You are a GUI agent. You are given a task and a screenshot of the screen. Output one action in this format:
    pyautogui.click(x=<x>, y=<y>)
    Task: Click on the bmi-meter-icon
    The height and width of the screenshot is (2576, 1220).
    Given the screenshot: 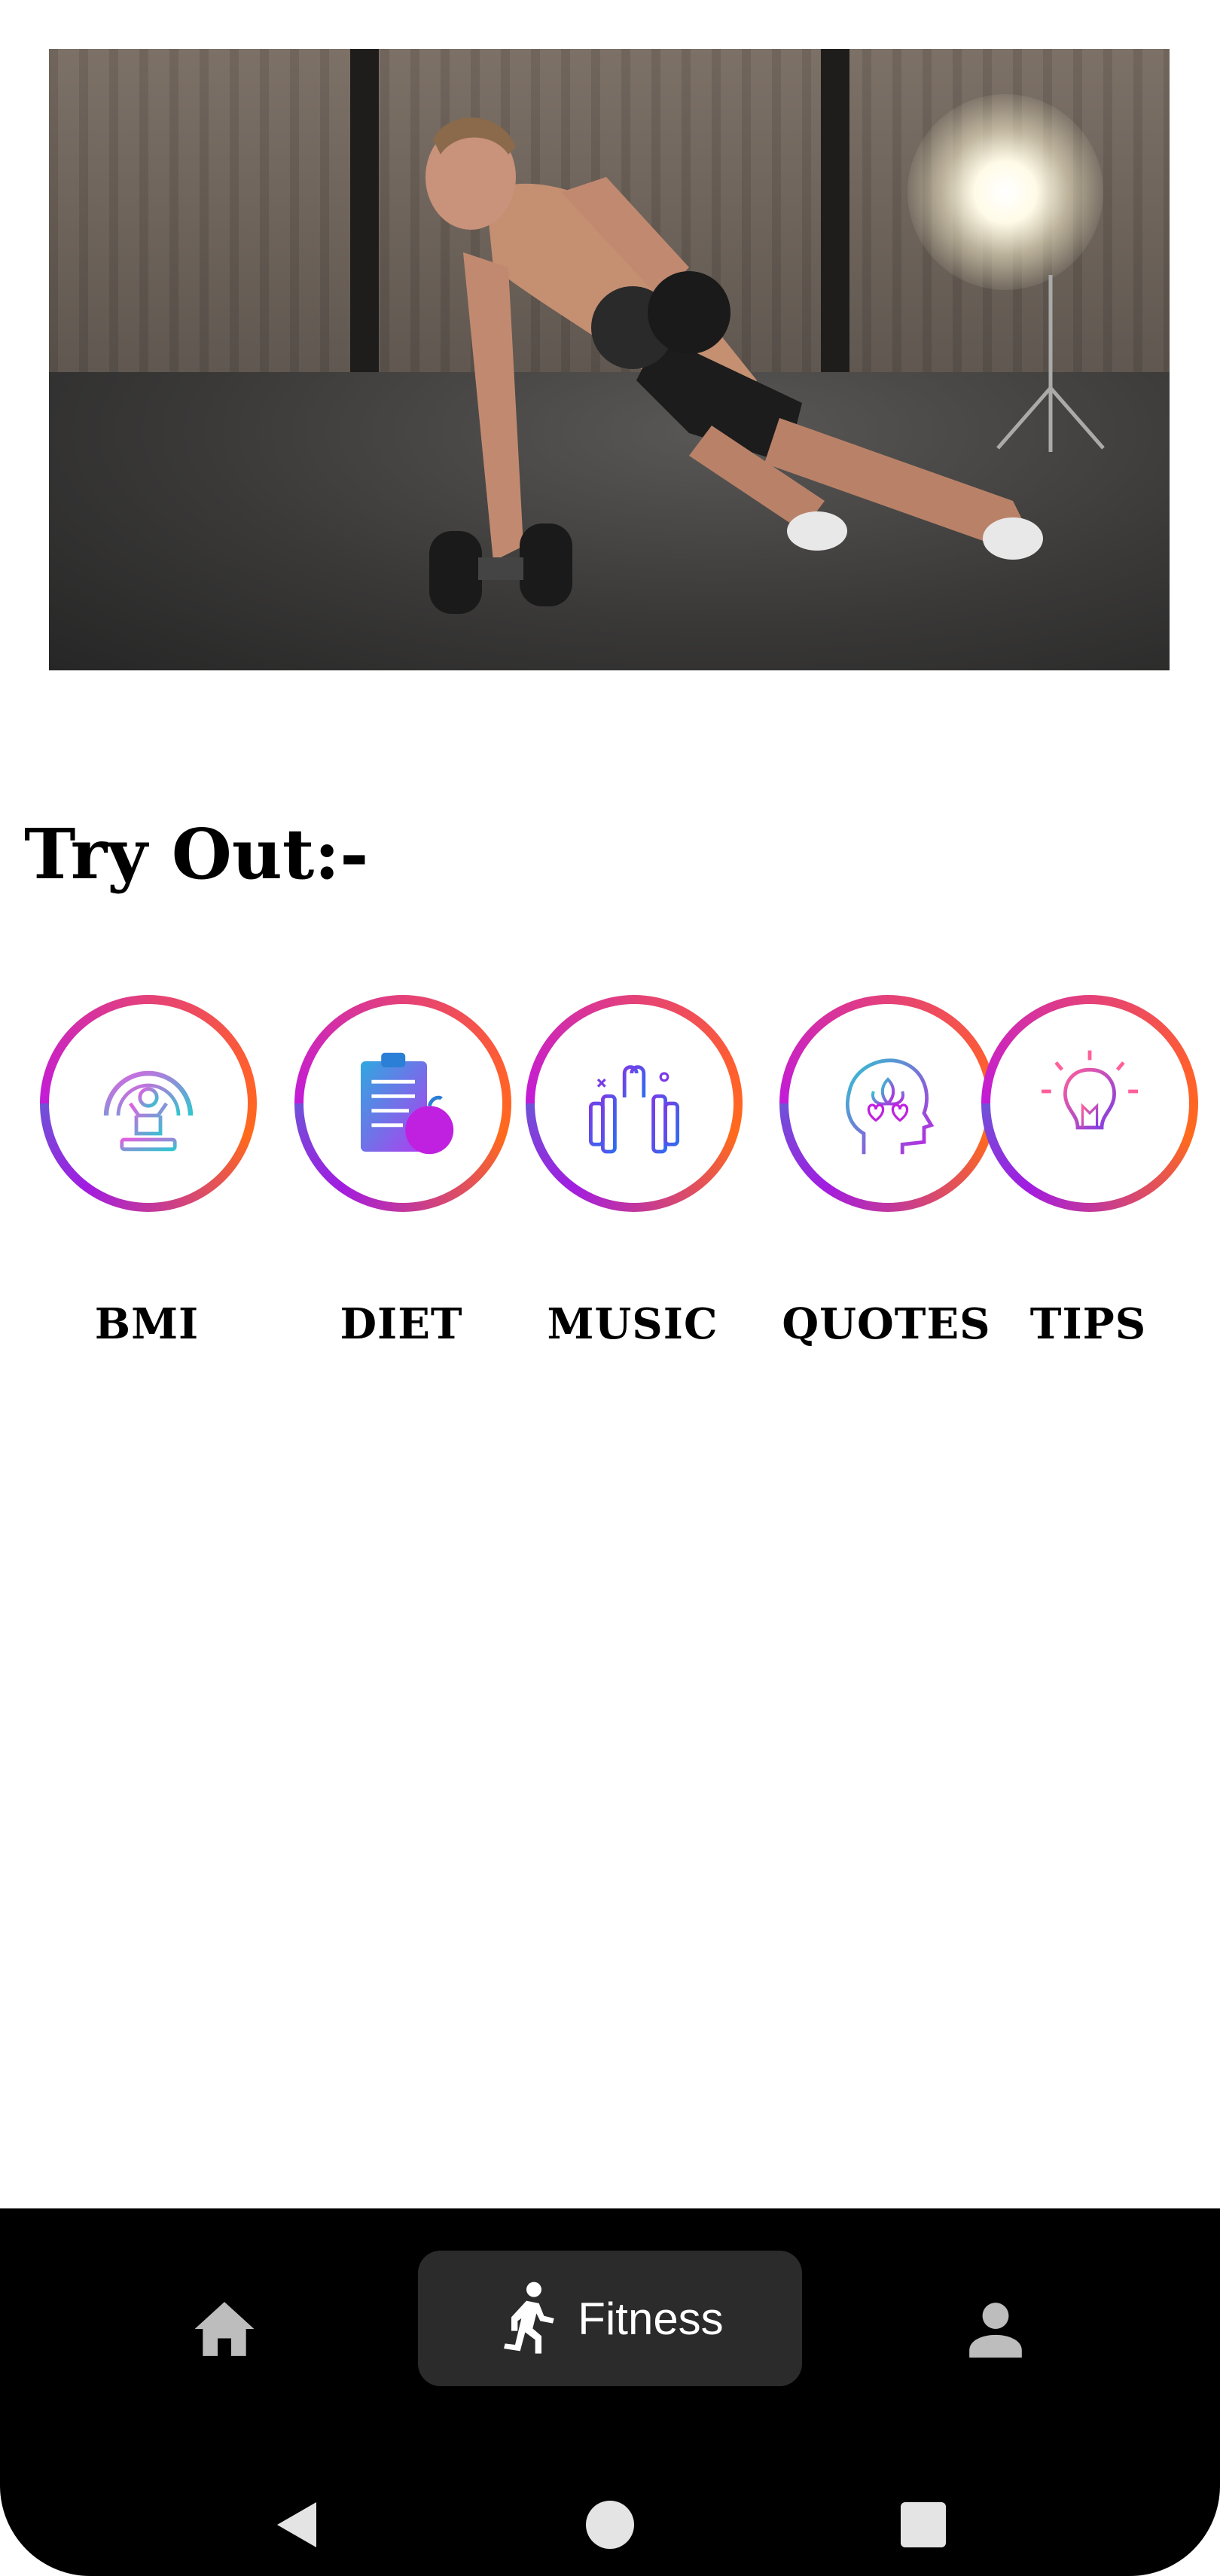 What is the action you would take?
    pyautogui.click(x=148, y=1111)
    